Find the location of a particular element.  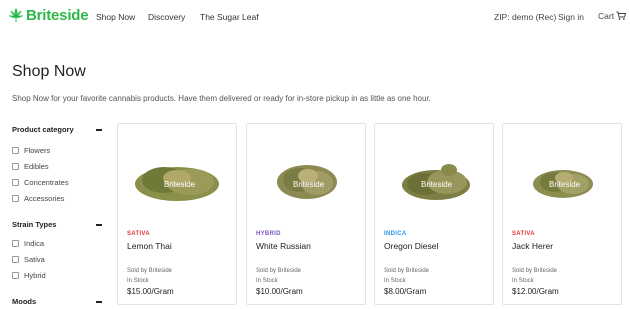

product-name: Lemon Thai is located at coordinates (149, 246).